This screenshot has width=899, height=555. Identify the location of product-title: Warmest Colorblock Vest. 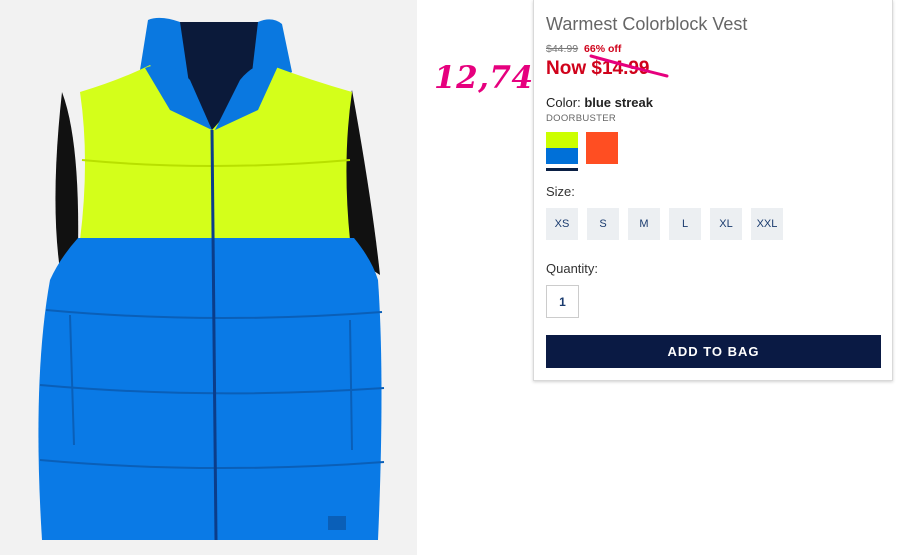
(647, 24).